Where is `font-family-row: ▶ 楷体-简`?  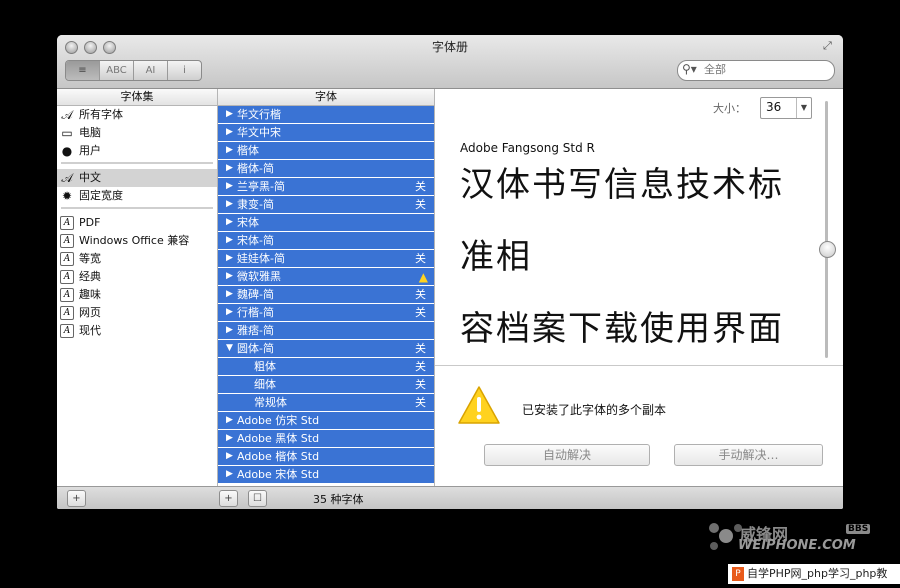 font-family-row: ▶ 楷体-简 is located at coordinates (326, 168).